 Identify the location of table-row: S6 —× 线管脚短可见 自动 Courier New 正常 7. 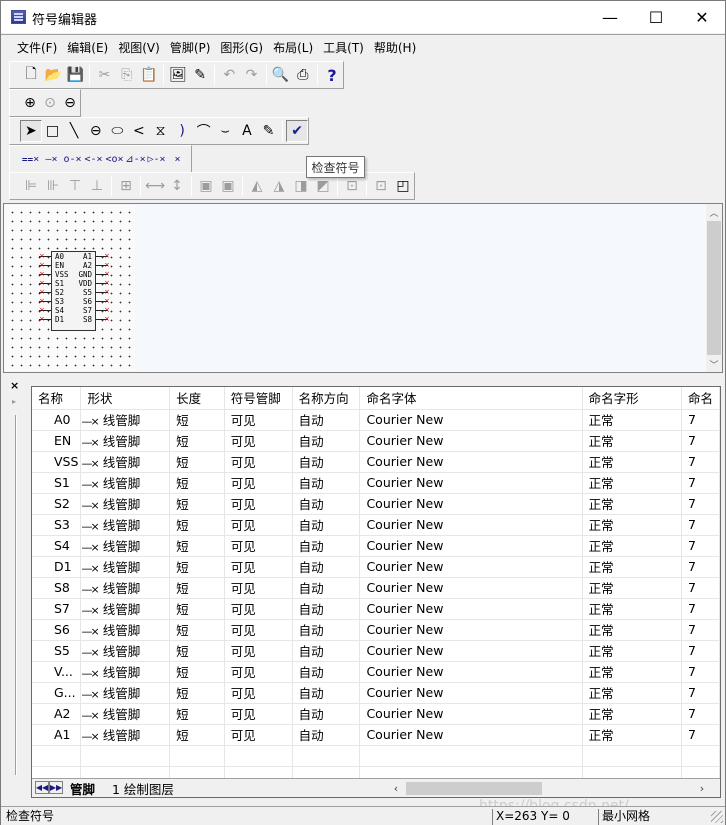
(376, 630).